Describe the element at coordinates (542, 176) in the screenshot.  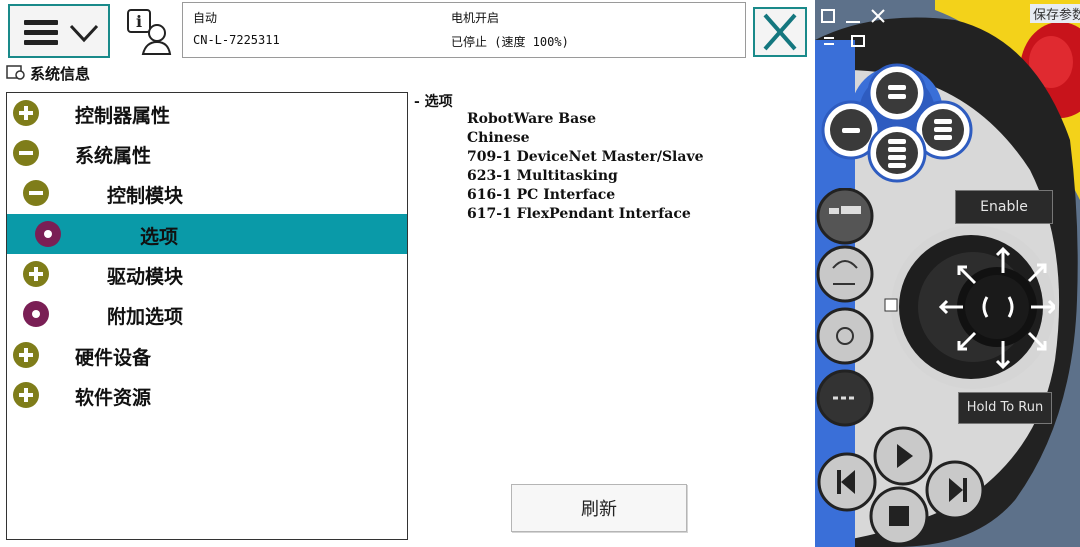
I see `option-item: 623-1 Multitasking` at that location.